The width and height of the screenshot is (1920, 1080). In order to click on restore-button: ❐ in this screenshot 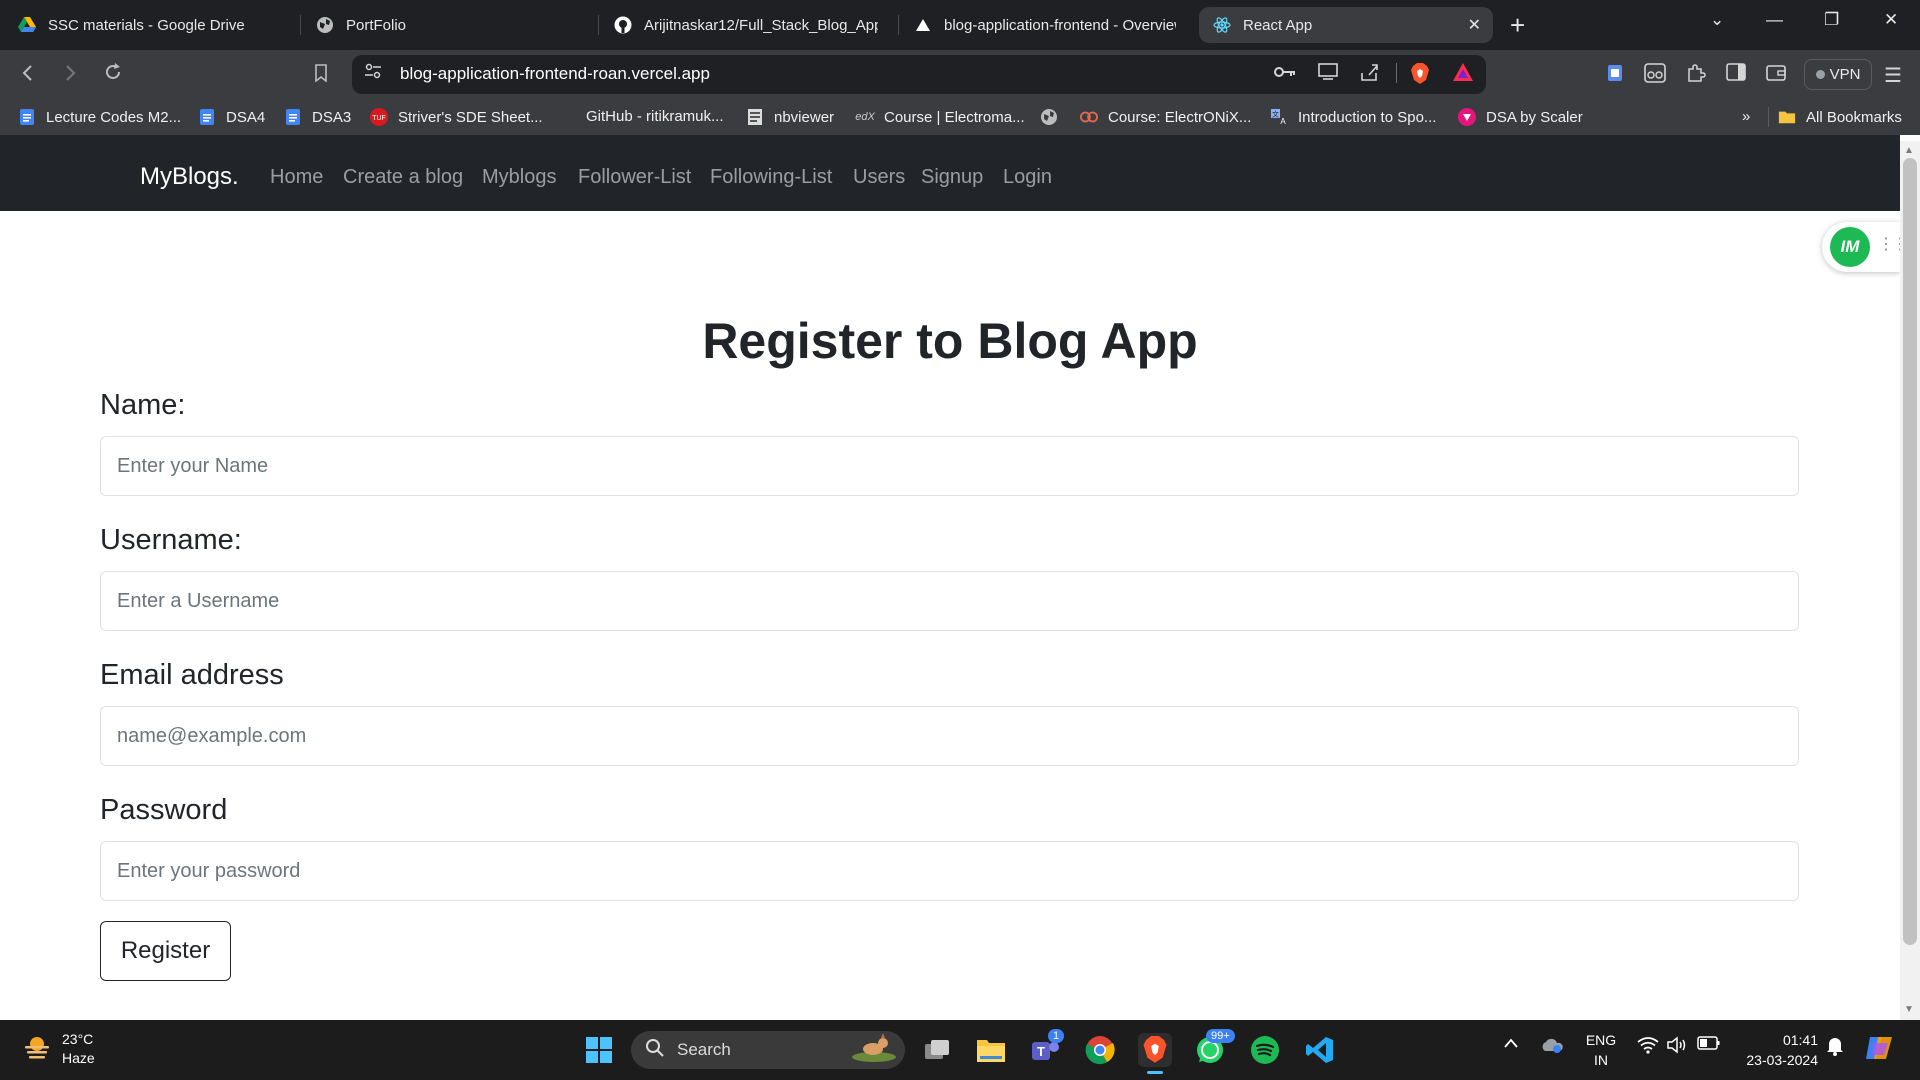, I will do `click(1831, 20)`.